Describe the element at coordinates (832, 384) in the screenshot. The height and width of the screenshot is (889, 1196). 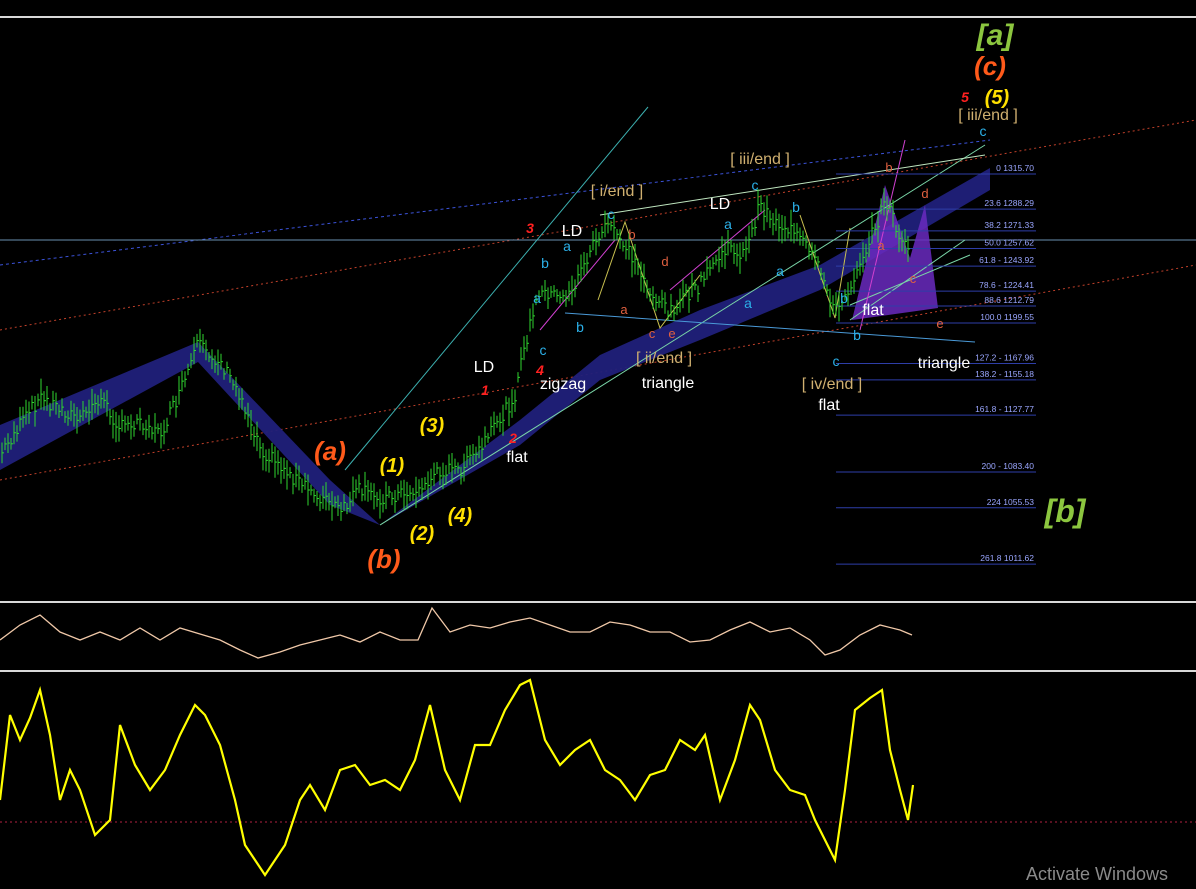
I see `structure-label: [ iv/end ]` at that location.